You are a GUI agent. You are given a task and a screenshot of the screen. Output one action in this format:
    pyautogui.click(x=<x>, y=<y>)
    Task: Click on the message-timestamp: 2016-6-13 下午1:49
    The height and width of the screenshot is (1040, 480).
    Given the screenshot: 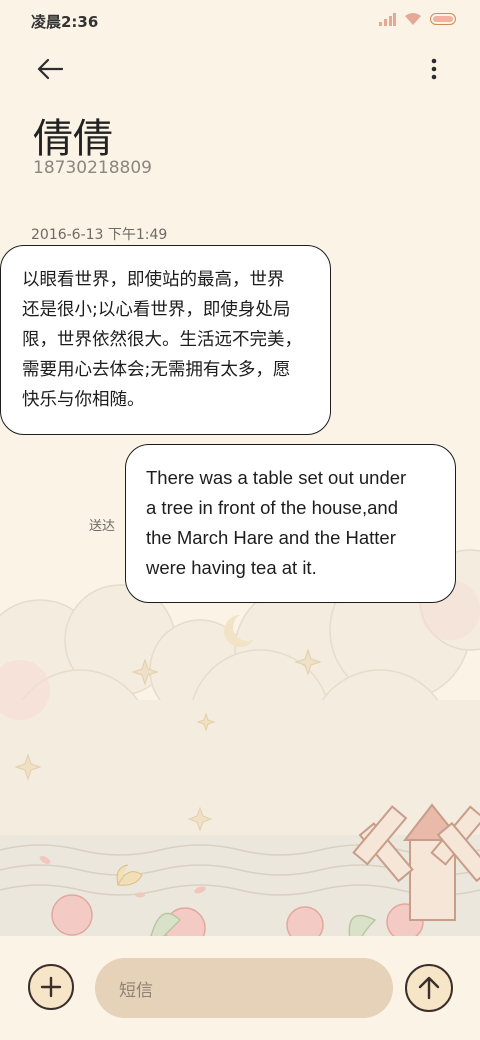 What is the action you would take?
    pyautogui.click(x=99, y=235)
    